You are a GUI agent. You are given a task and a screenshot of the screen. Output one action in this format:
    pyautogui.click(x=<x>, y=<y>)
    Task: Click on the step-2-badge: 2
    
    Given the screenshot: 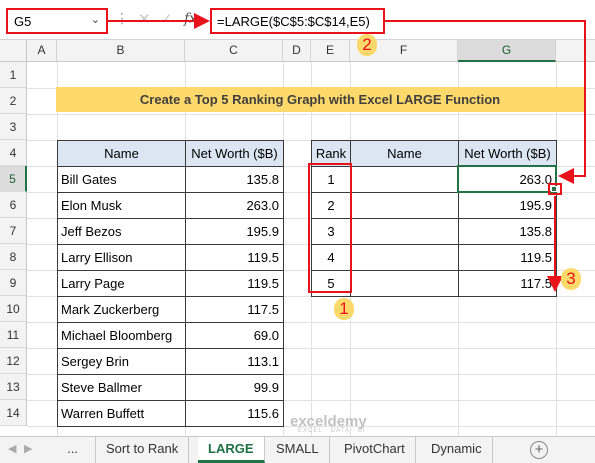 What is the action you would take?
    pyautogui.click(x=367, y=45)
    